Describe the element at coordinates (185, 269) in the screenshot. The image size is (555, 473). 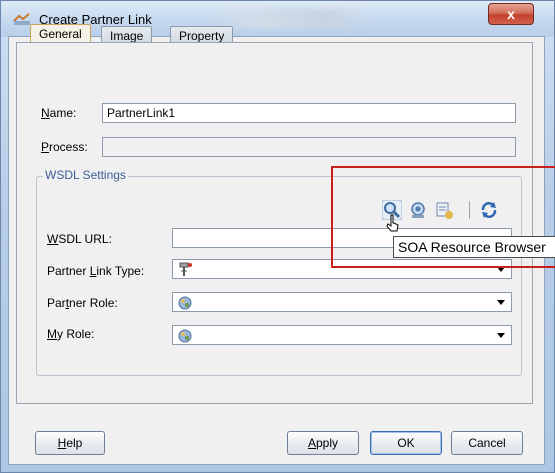
I see `partner-link-type-icon` at that location.